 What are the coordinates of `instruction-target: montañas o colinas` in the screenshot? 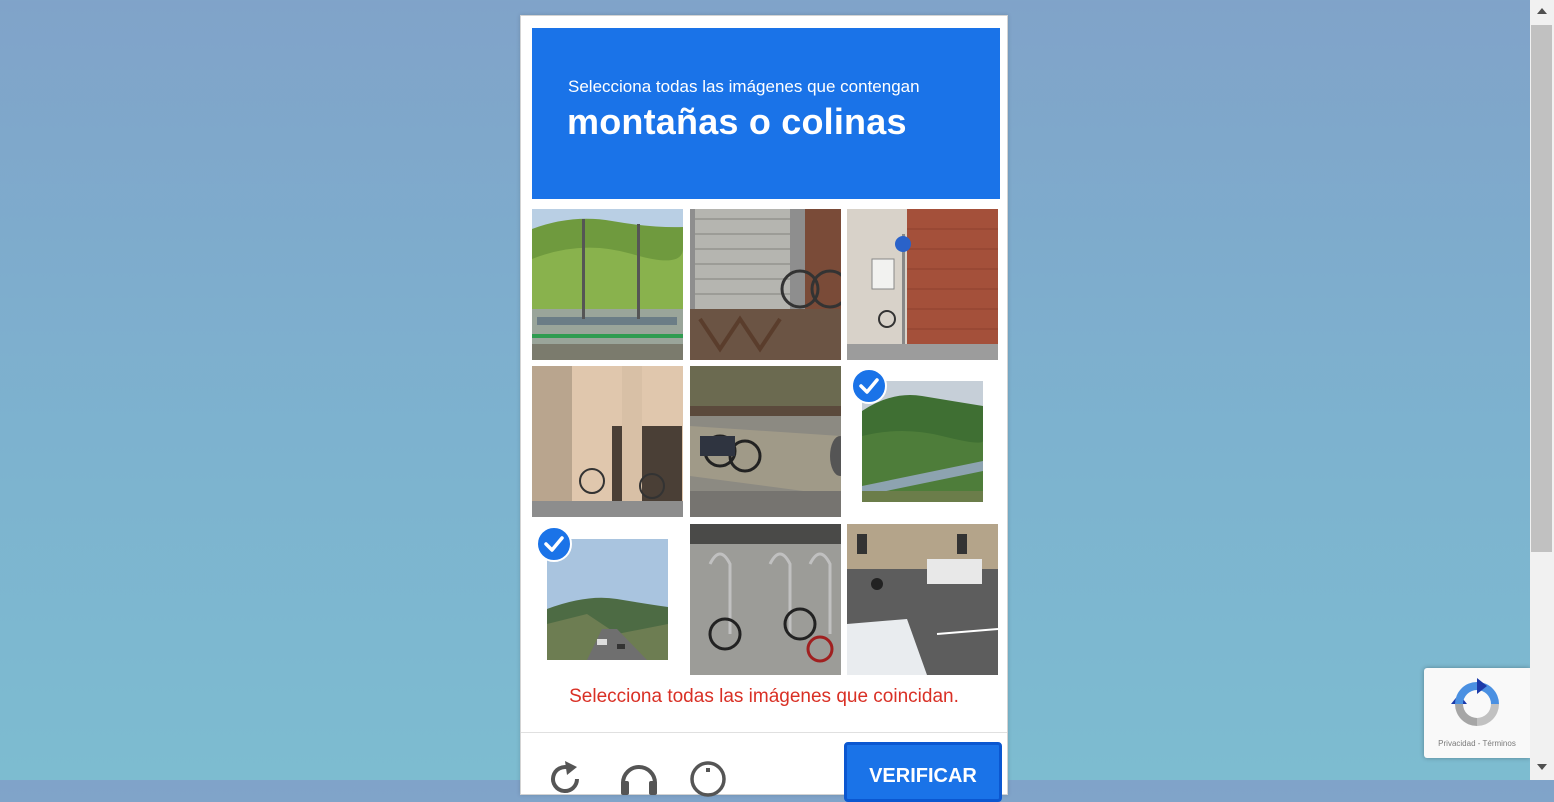 It's located at (737, 121).